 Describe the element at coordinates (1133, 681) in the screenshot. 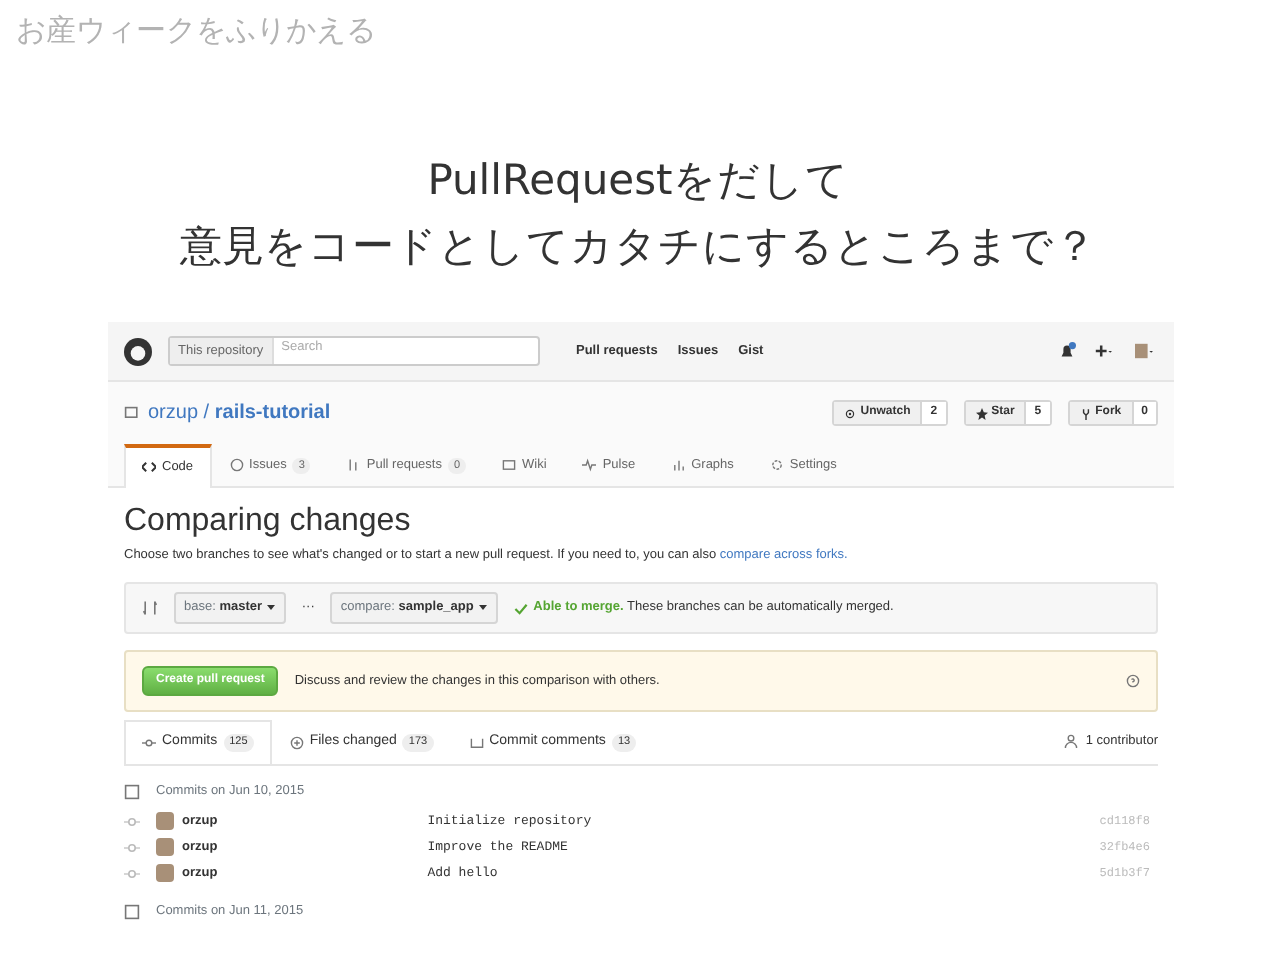

I see `help-icon` at that location.